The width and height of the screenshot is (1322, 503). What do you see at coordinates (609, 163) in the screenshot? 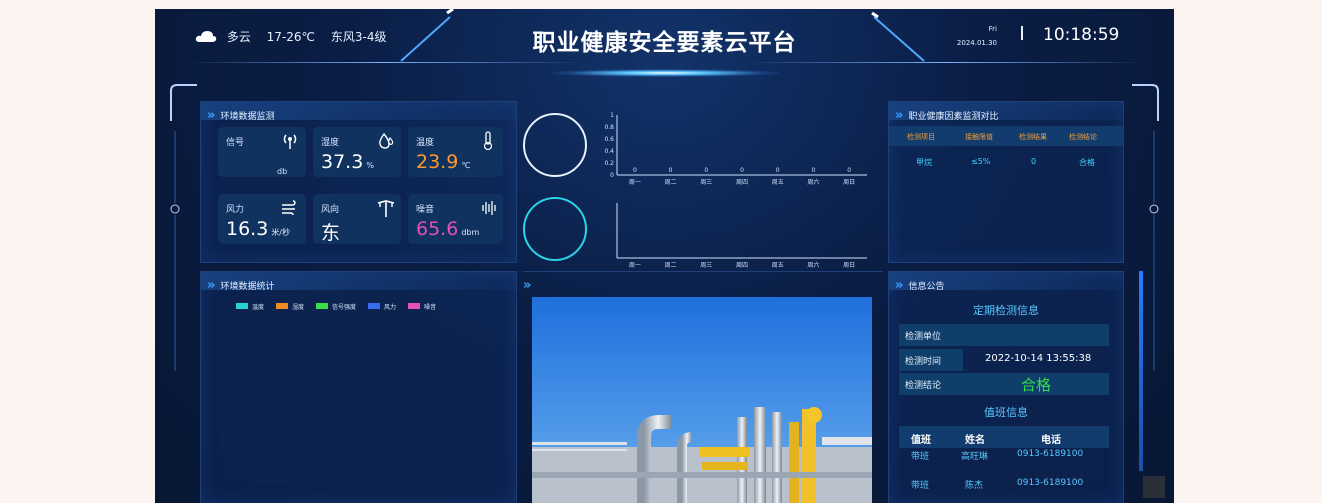
I see `y-tick-label: 0.2` at bounding box center [609, 163].